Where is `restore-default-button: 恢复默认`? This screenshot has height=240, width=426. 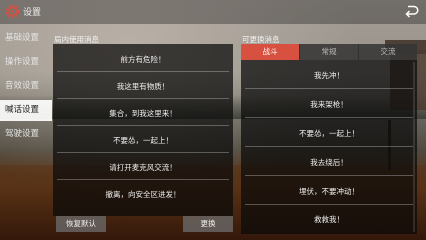 restore-default-button: 恢复默认 is located at coordinates (81, 224).